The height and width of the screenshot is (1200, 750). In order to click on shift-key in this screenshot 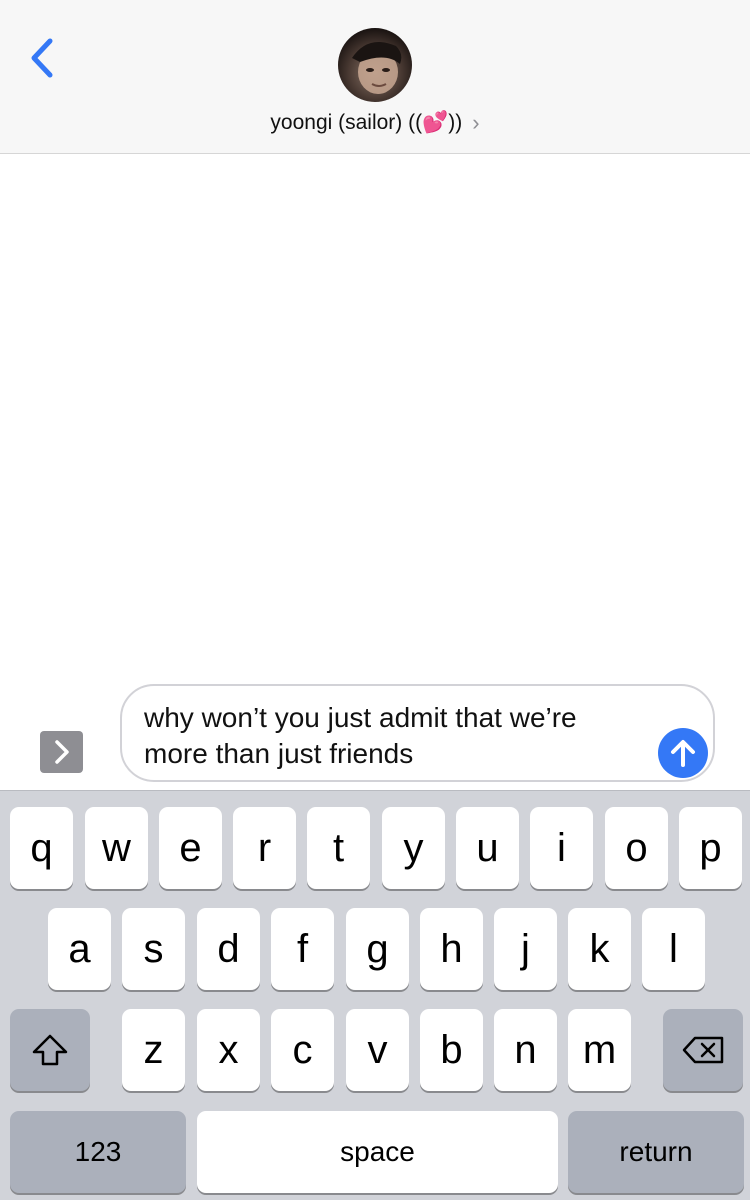, I will do `click(50, 1050)`.